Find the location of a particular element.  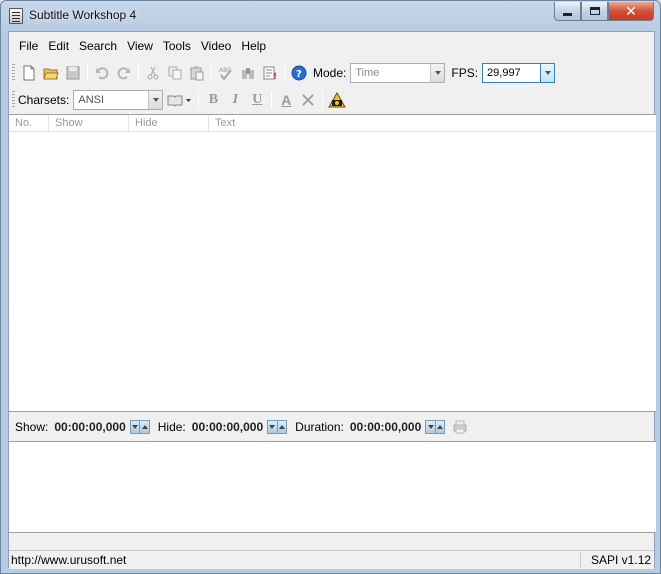

undo-button is located at coordinates (102, 73).